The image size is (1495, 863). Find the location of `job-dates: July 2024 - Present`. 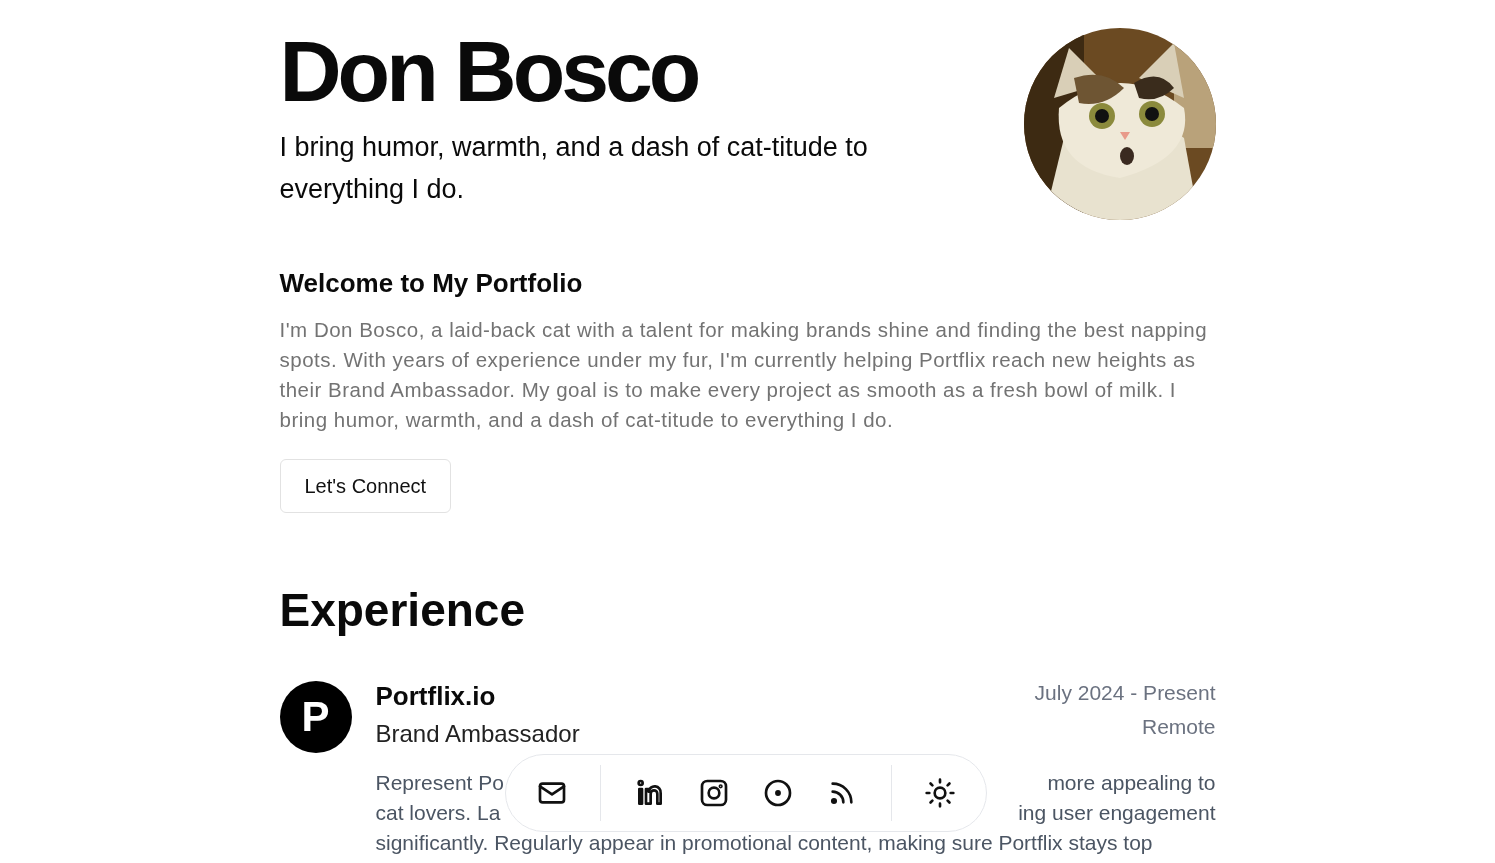

job-dates: July 2024 - Present is located at coordinates (1125, 693).